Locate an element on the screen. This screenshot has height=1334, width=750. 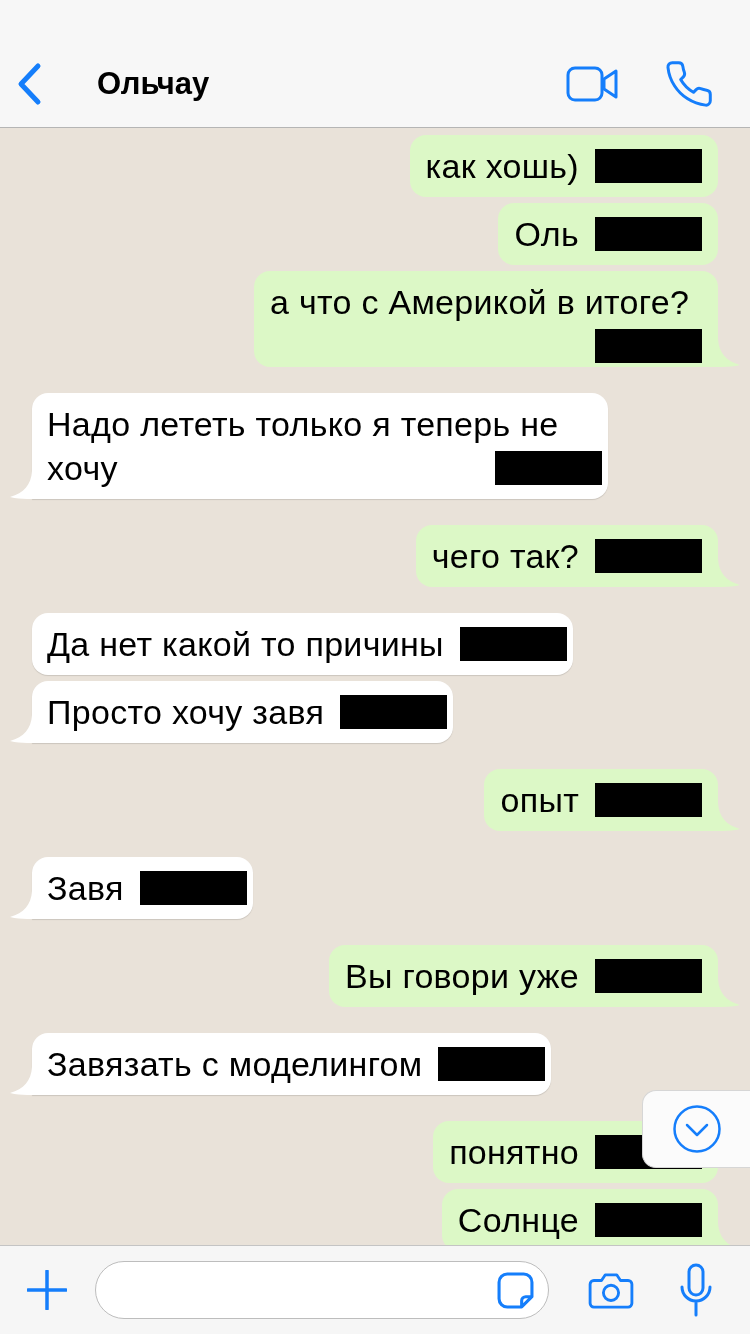
sticker-icon is located at coordinates (515, 1290).